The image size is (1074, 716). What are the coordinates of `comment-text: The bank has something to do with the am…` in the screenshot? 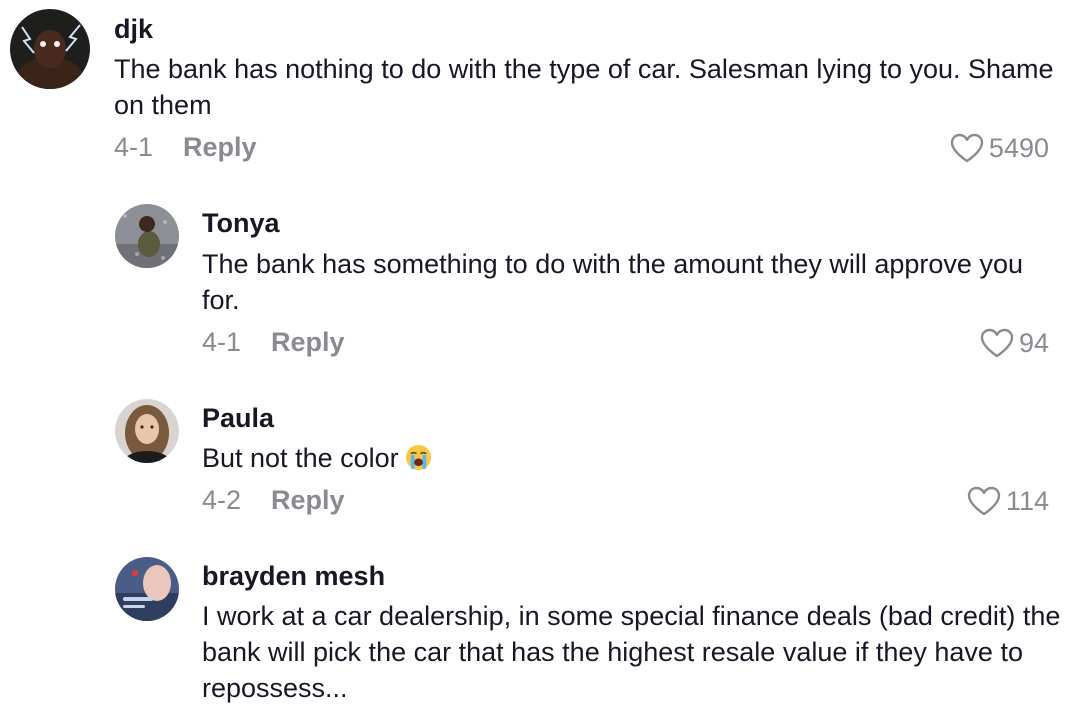 It's located at (612, 282).